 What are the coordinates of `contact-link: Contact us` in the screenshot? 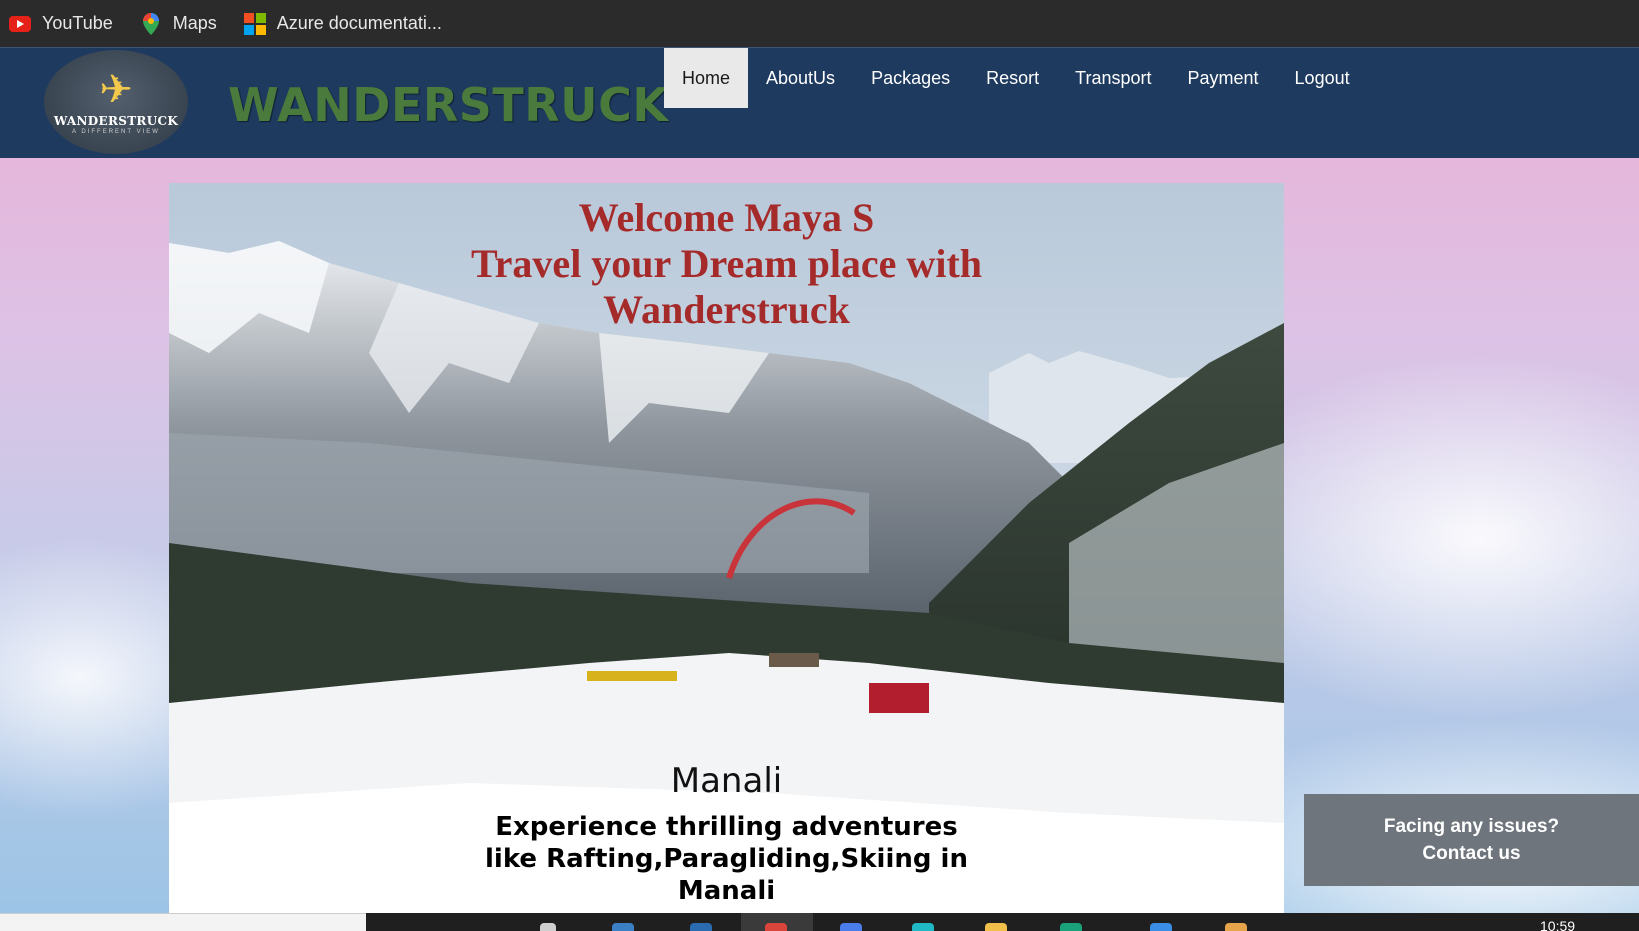 It's located at (1471, 853).